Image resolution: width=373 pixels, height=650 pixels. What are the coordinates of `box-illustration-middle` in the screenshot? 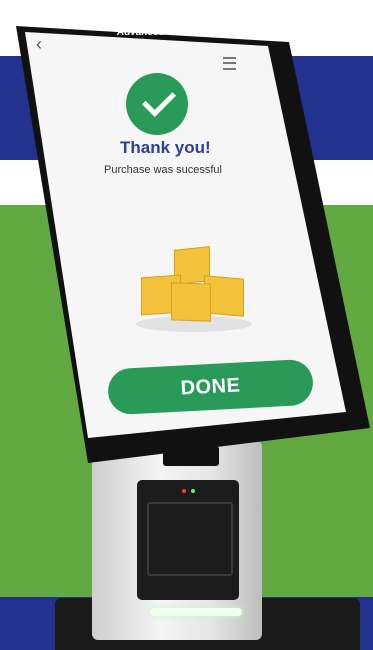 It's located at (191, 302).